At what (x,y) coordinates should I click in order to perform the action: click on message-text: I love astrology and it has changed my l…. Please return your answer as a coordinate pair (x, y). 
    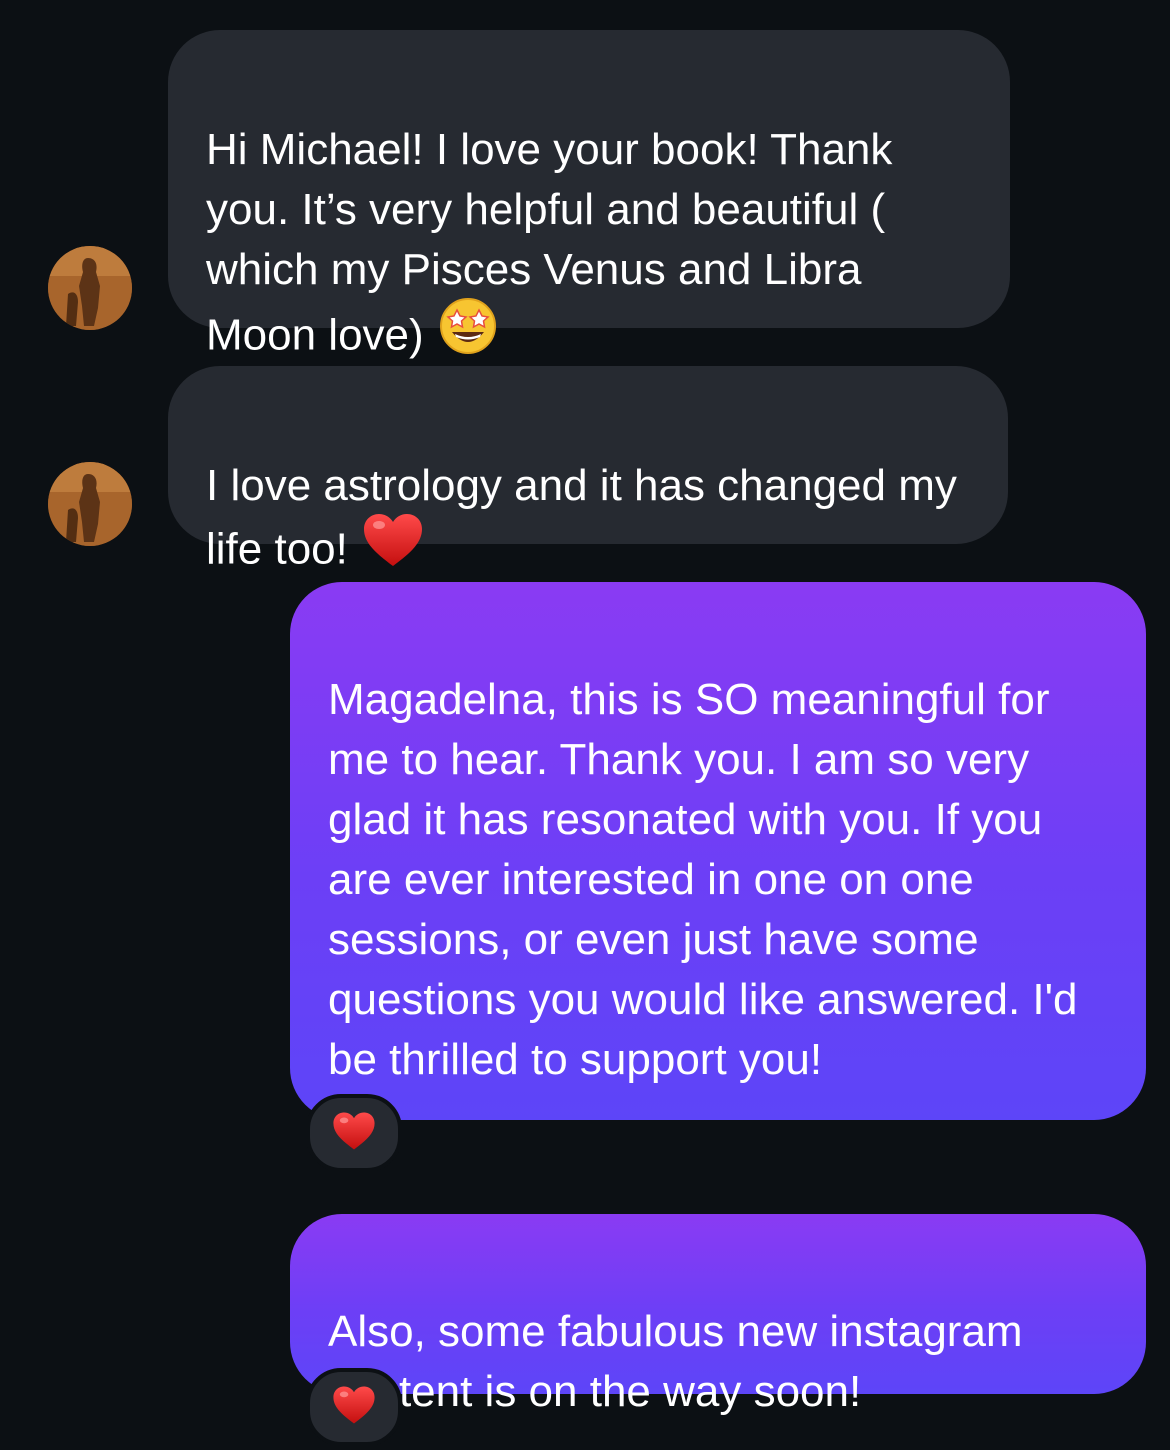
    Looking at the image, I should click on (581, 517).